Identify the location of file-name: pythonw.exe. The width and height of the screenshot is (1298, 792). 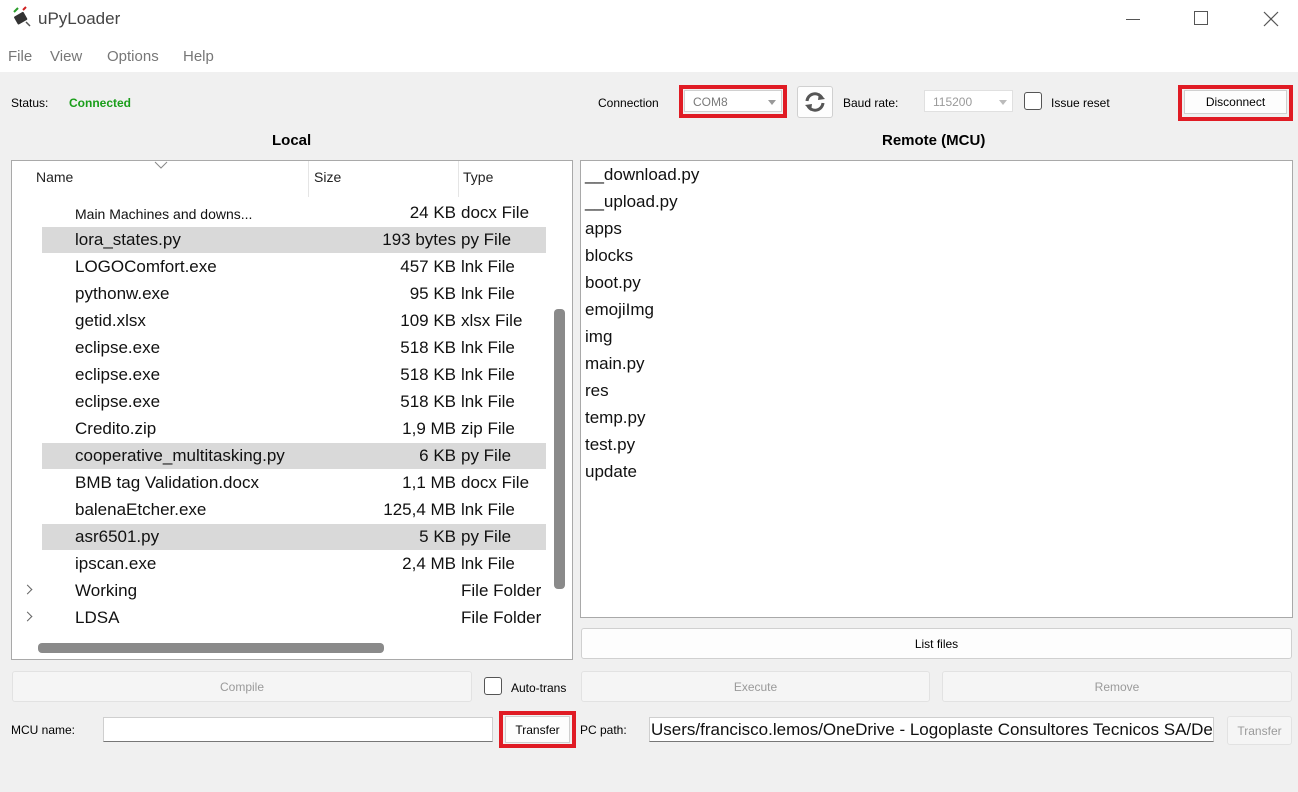
(122, 293).